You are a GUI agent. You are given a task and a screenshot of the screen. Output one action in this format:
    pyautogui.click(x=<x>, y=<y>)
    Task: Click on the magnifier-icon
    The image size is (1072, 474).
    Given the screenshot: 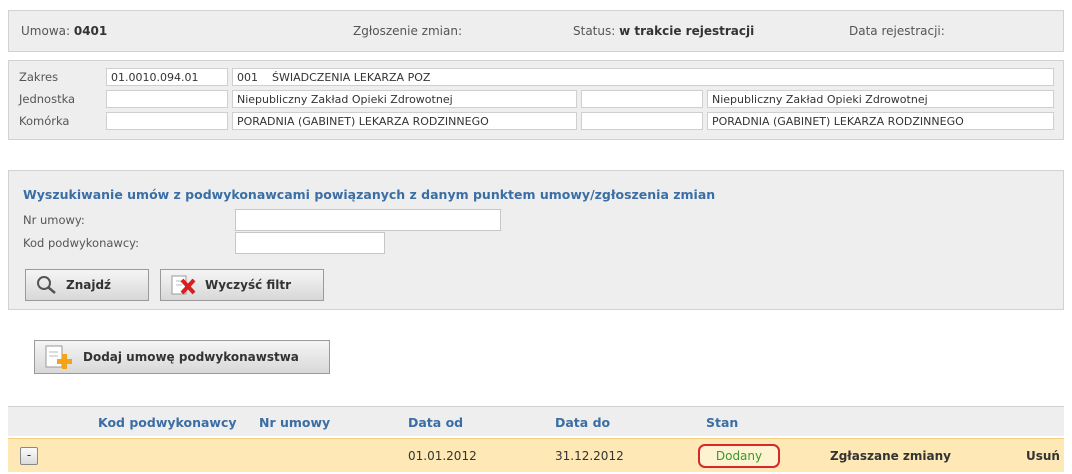 What is the action you would take?
    pyautogui.click(x=46, y=285)
    